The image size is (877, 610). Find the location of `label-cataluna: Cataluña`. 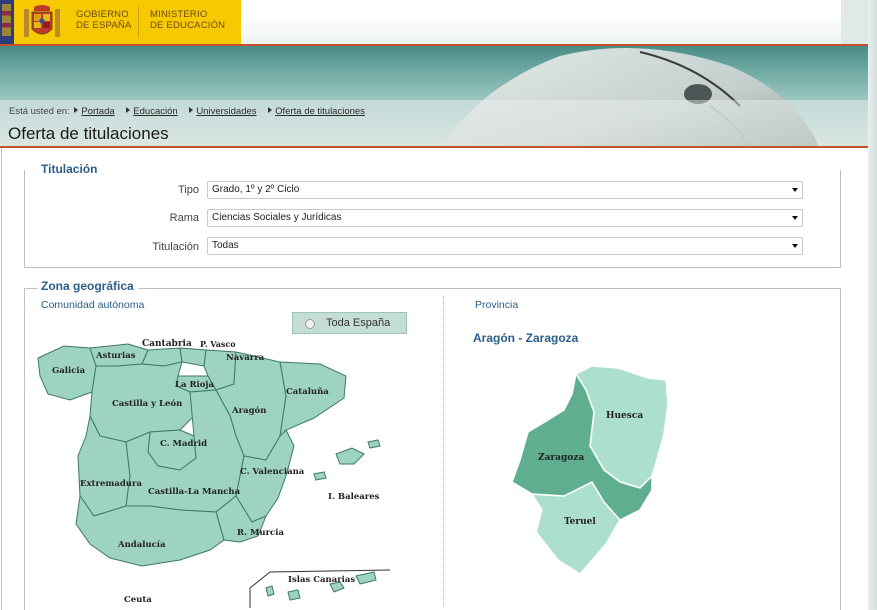

label-cataluna: Cataluña is located at coordinates (307, 391).